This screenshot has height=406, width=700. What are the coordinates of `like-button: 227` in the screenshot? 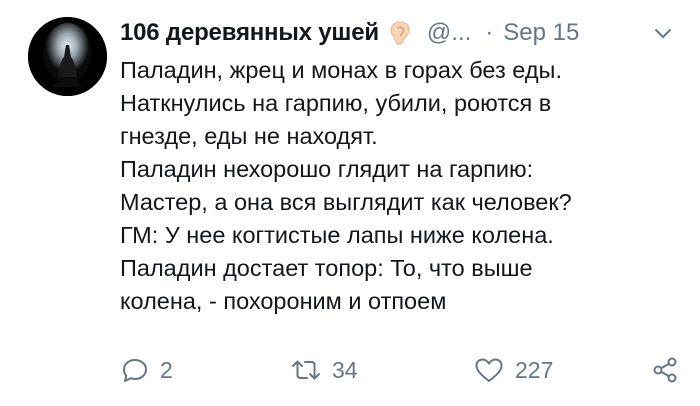 It's located at (513, 370).